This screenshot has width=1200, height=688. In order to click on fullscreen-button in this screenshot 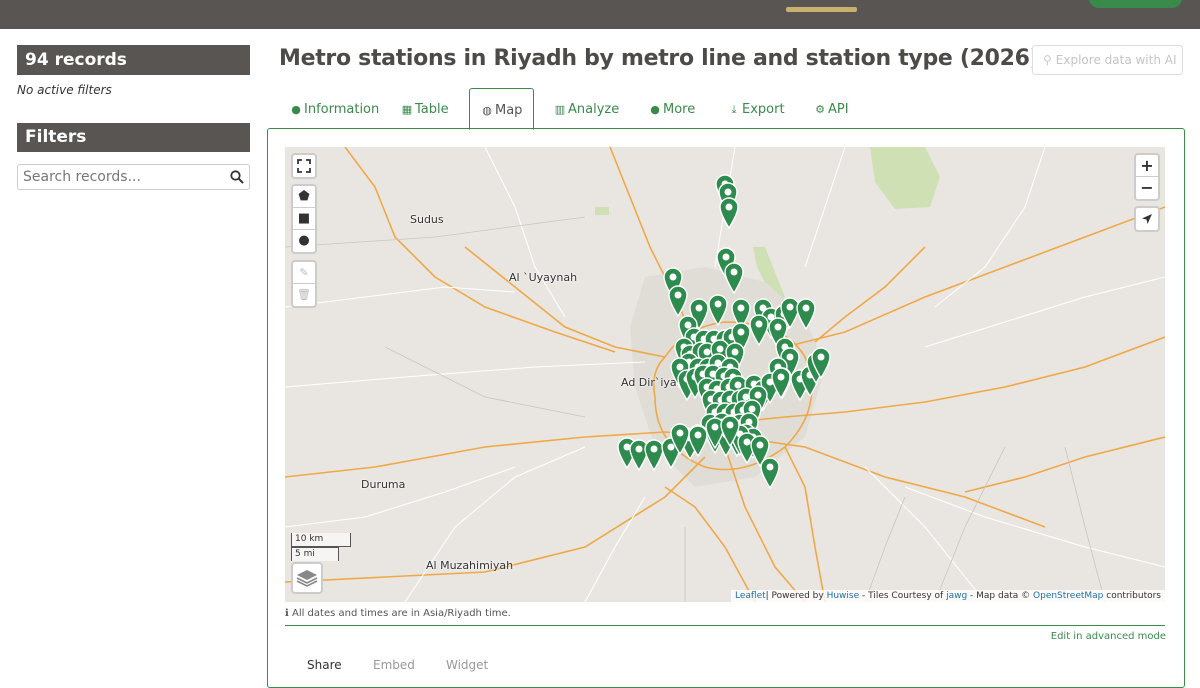, I will do `click(304, 166)`.